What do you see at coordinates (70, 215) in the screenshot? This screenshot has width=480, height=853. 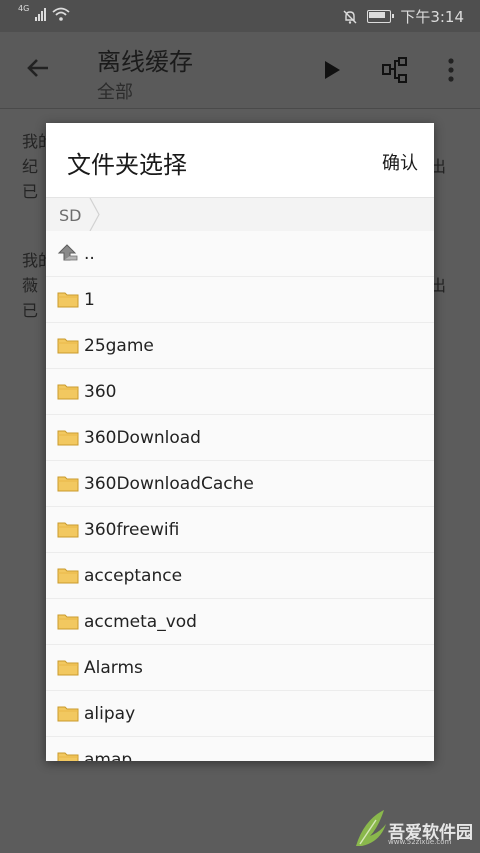 I see `breadcrumb-item-sd: SD` at bounding box center [70, 215].